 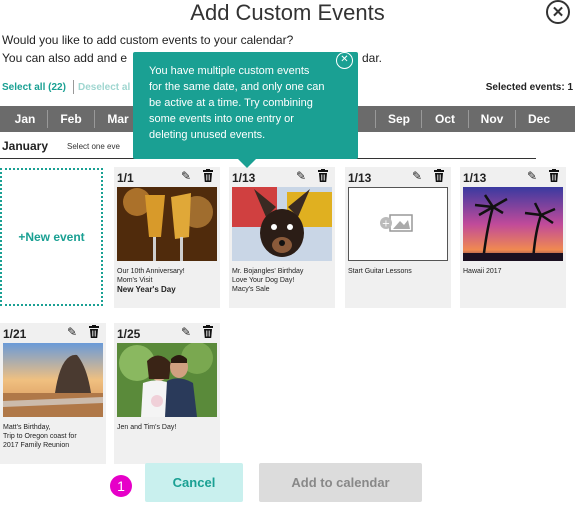 What do you see at coordinates (25, 119) in the screenshot?
I see `month-tab: Jan` at bounding box center [25, 119].